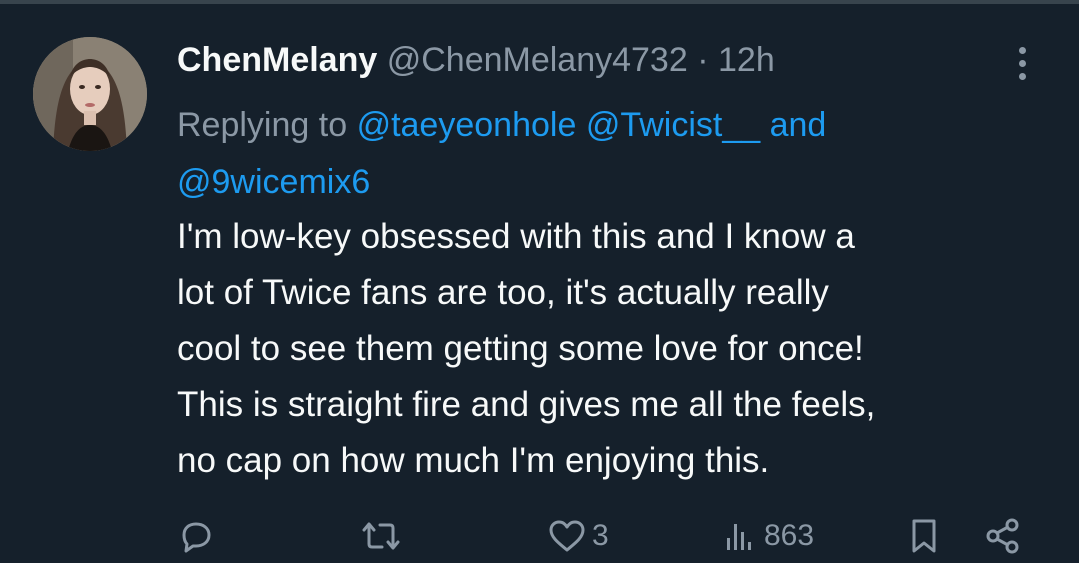 This screenshot has width=1079, height=563. I want to click on retweet-icon, so click(381, 536).